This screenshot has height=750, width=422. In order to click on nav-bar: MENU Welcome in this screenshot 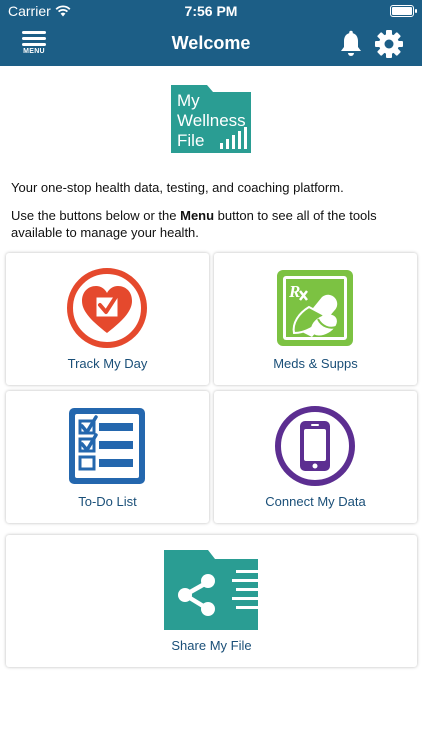, I will do `click(211, 44)`.